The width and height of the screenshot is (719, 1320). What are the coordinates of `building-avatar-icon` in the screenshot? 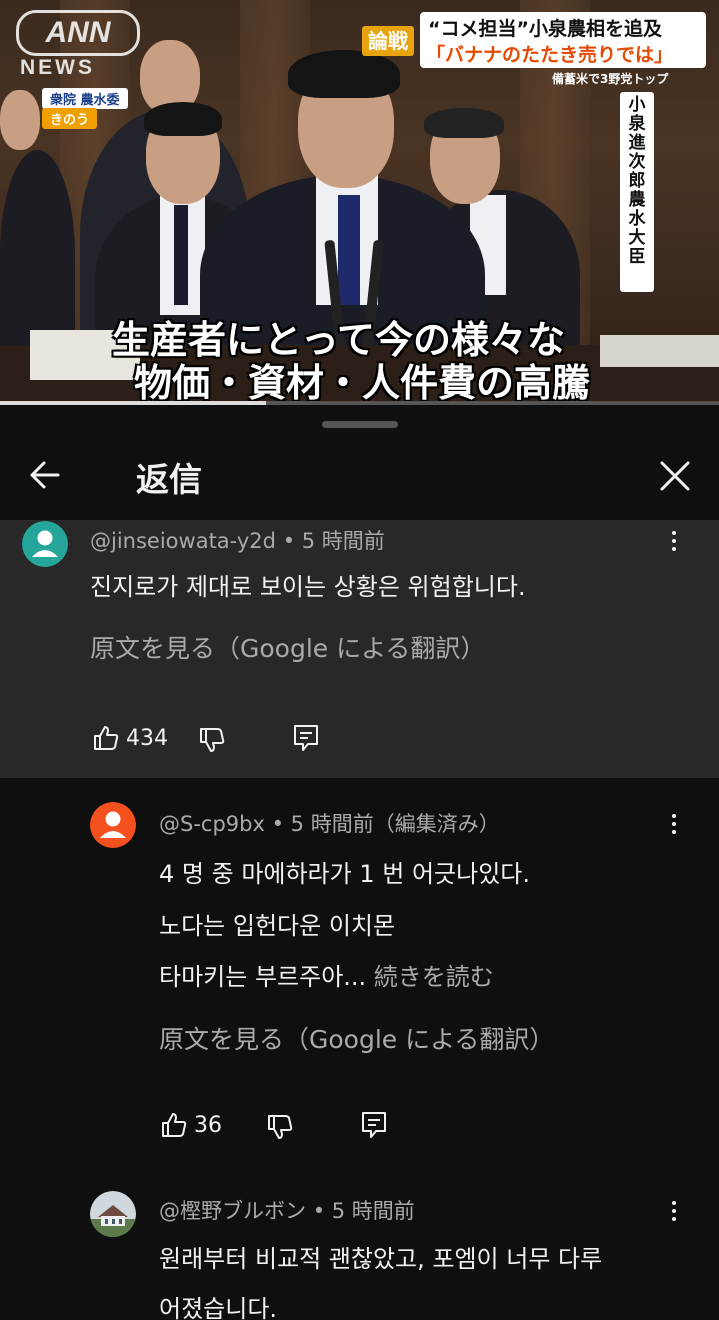 It's located at (113, 1214).